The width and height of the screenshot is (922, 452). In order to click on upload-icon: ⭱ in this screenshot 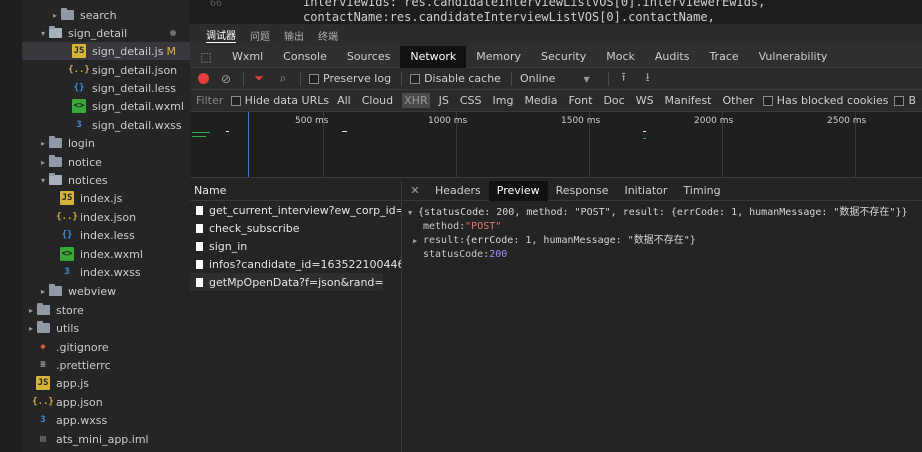, I will do `click(624, 78)`.